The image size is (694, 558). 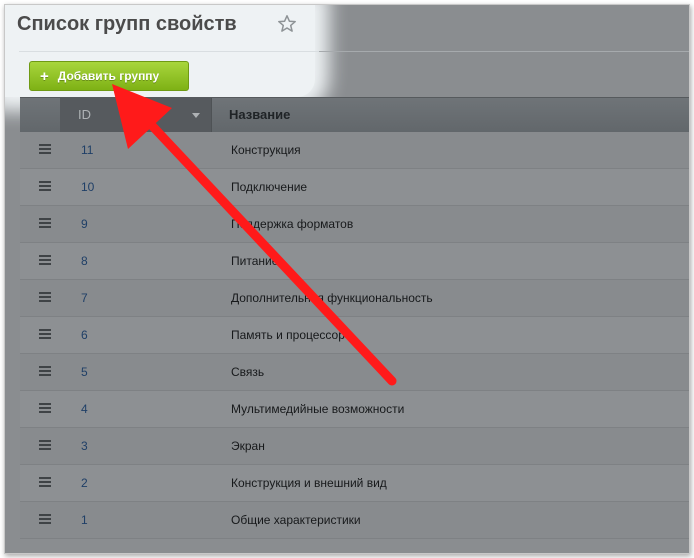 What do you see at coordinates (84, 409) in the screenshot?
I see `row-id-link: 4` at bounding box center [84, 409].